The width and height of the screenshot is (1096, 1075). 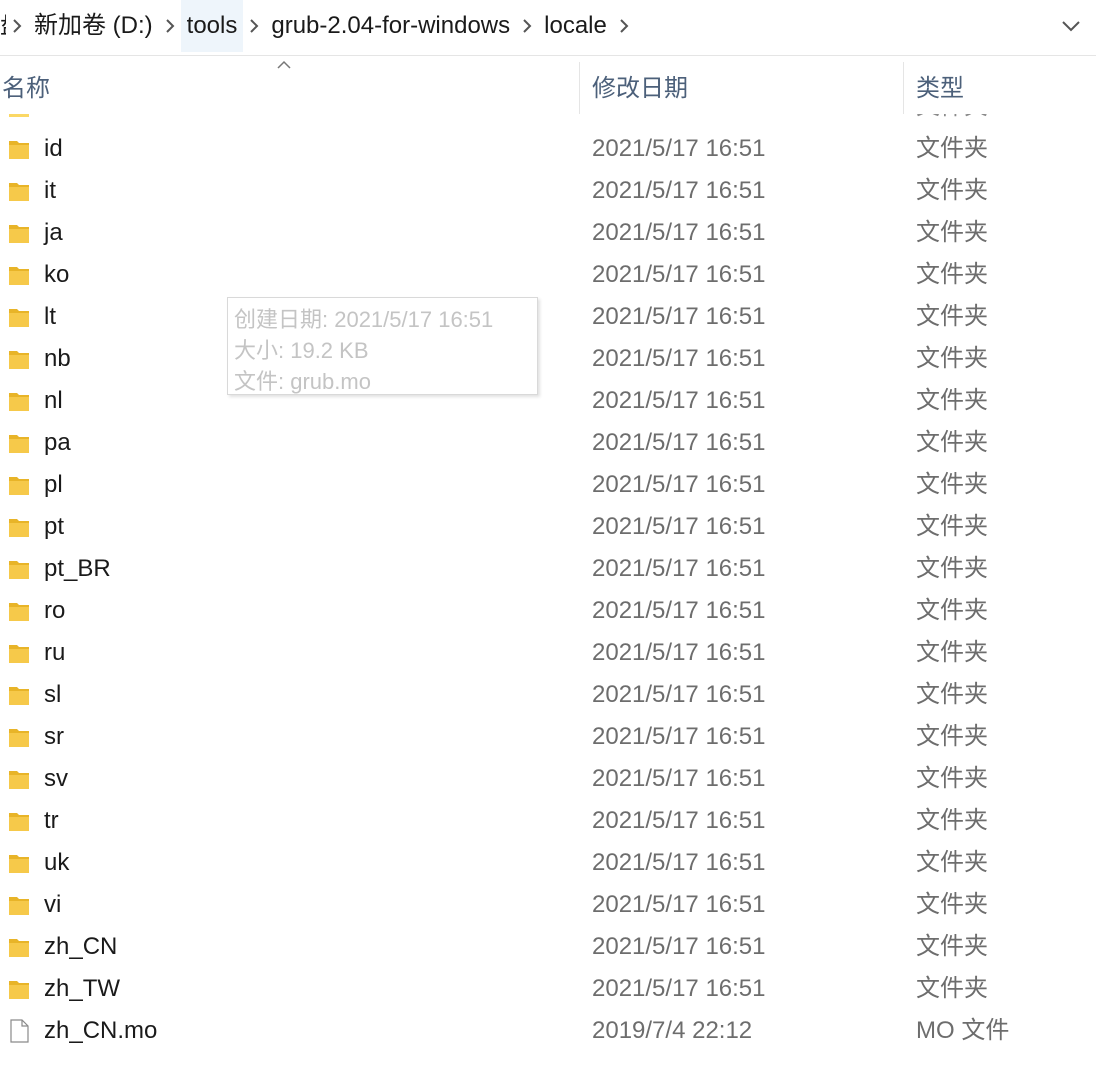 What do you see at coordinates (548, 989) in the screenshot?
I see `list-item: zh_TW 2021/5/17 16:51 文件夹` at bounding box center [548, 989].